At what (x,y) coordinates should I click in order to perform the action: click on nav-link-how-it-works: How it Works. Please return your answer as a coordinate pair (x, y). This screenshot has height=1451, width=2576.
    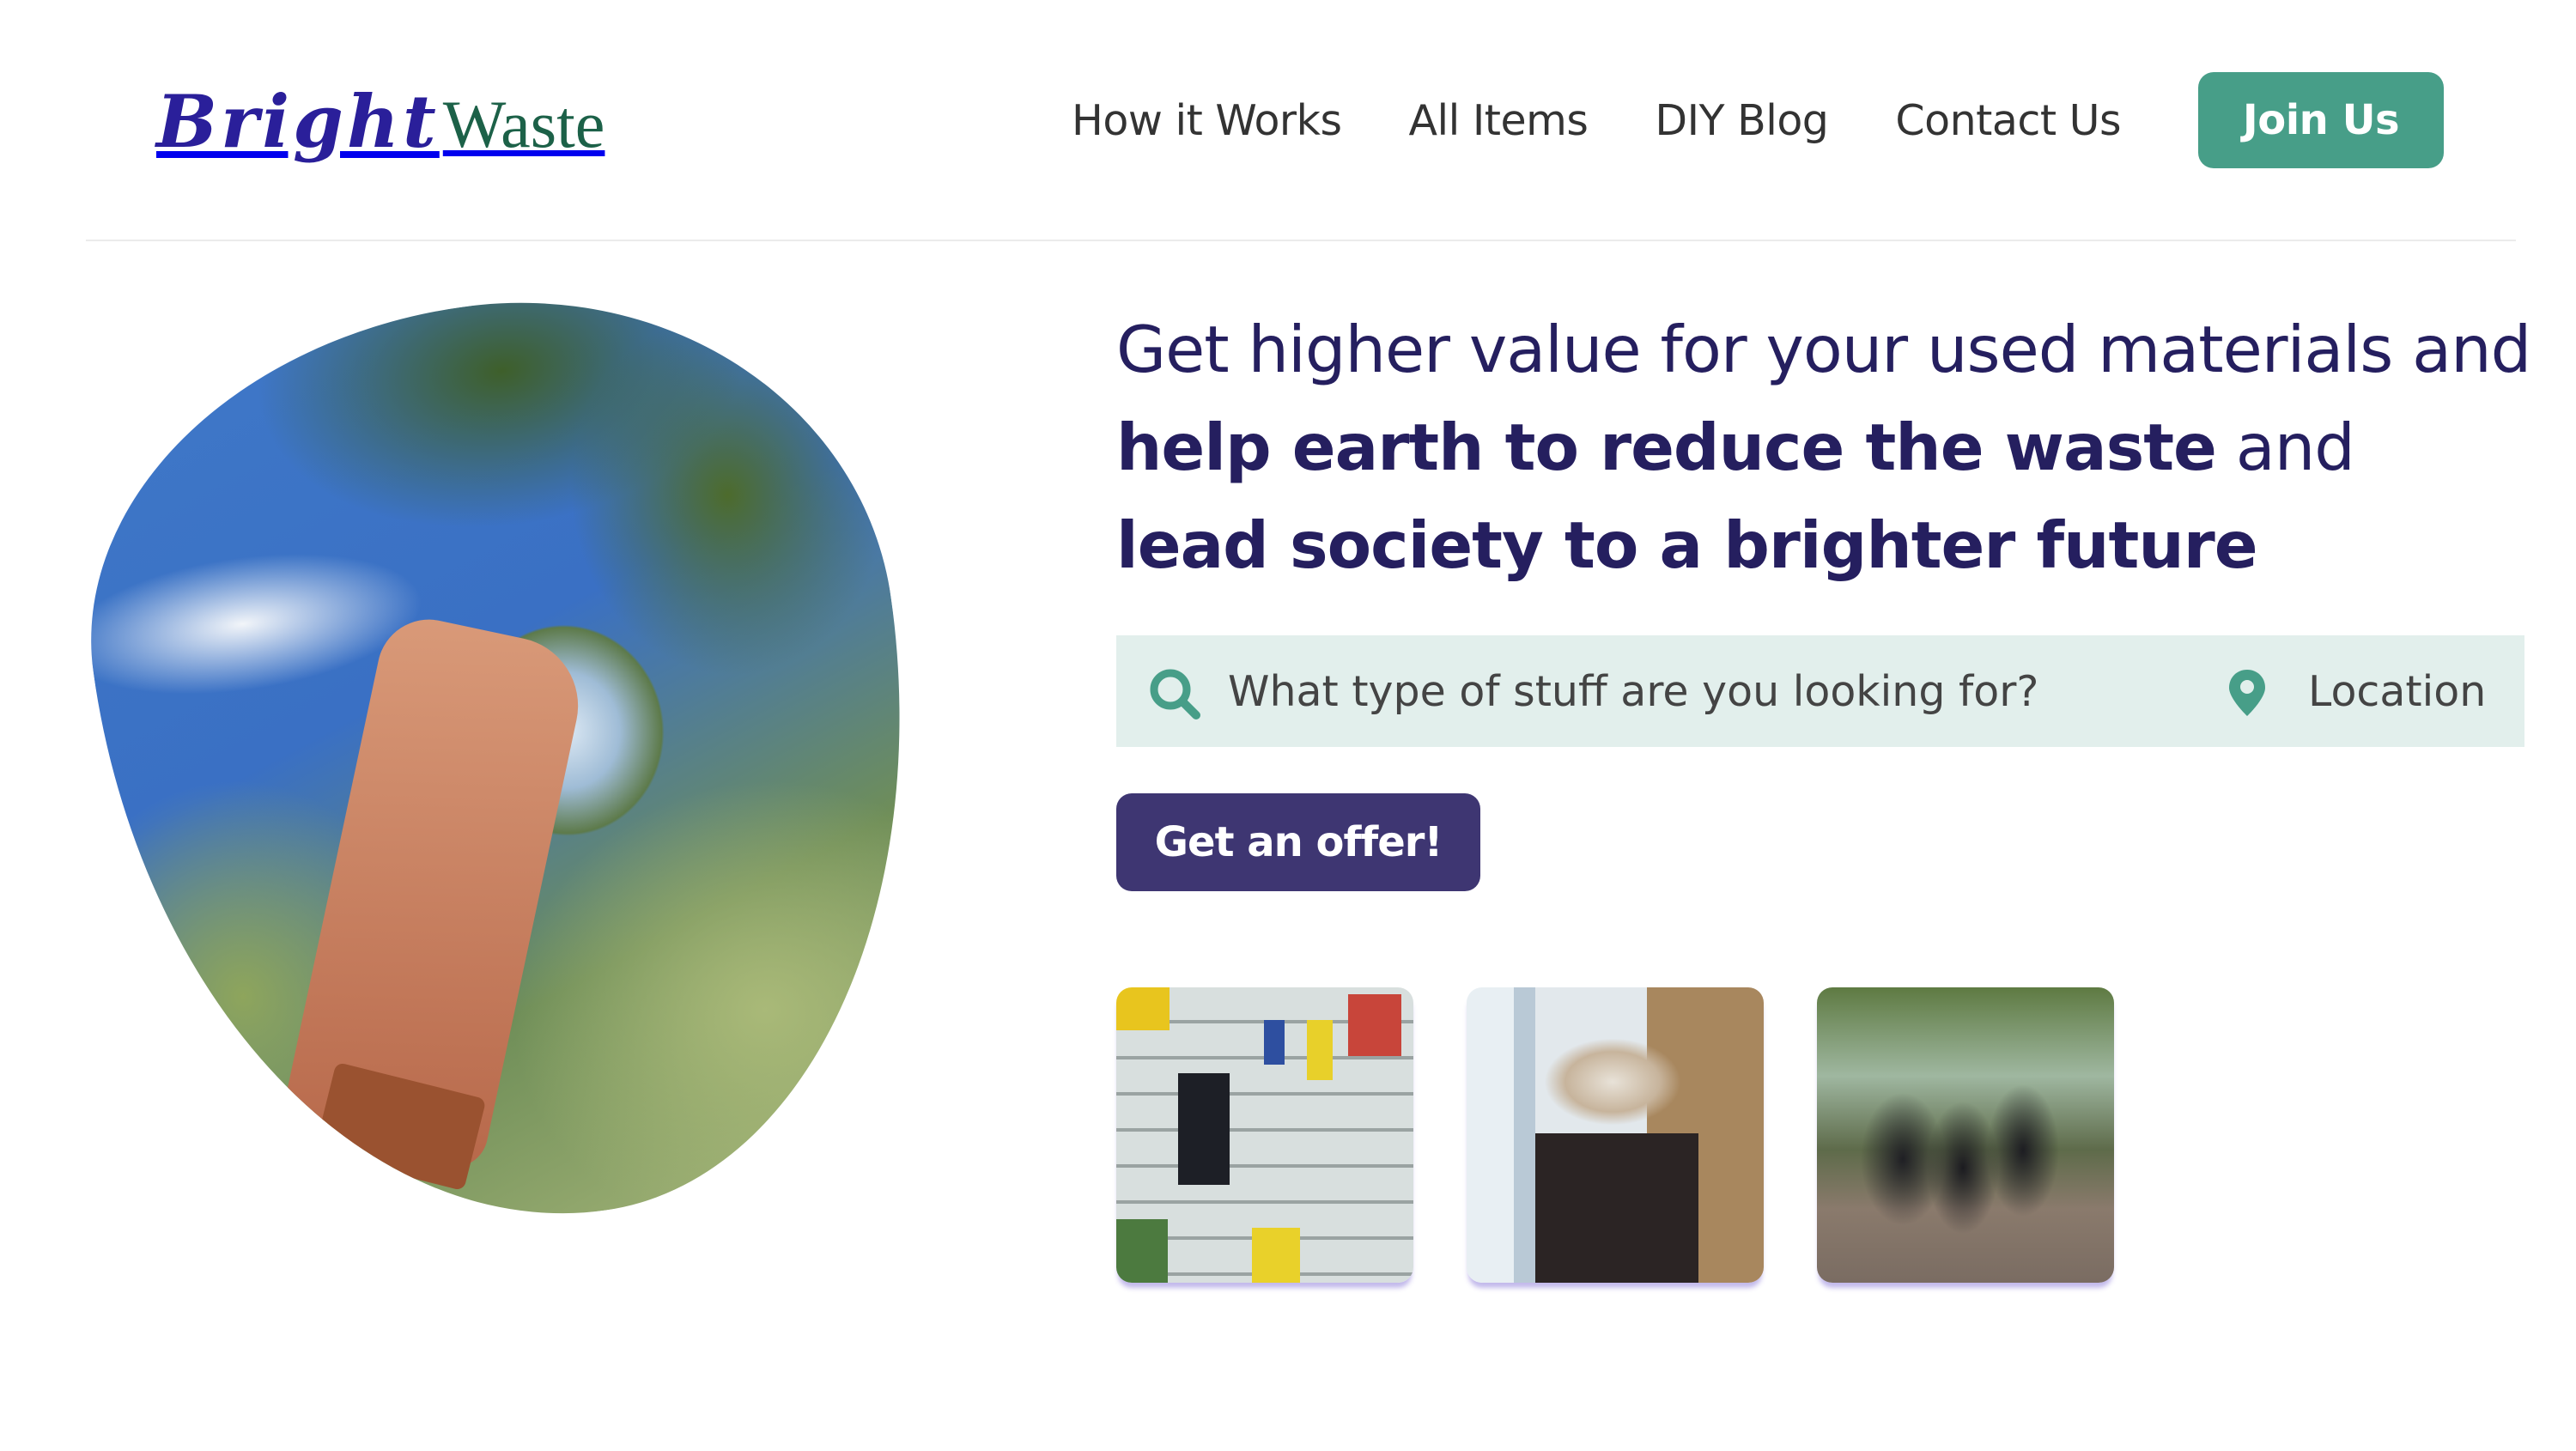
    Looking at the image, I should click on (1207, 121).